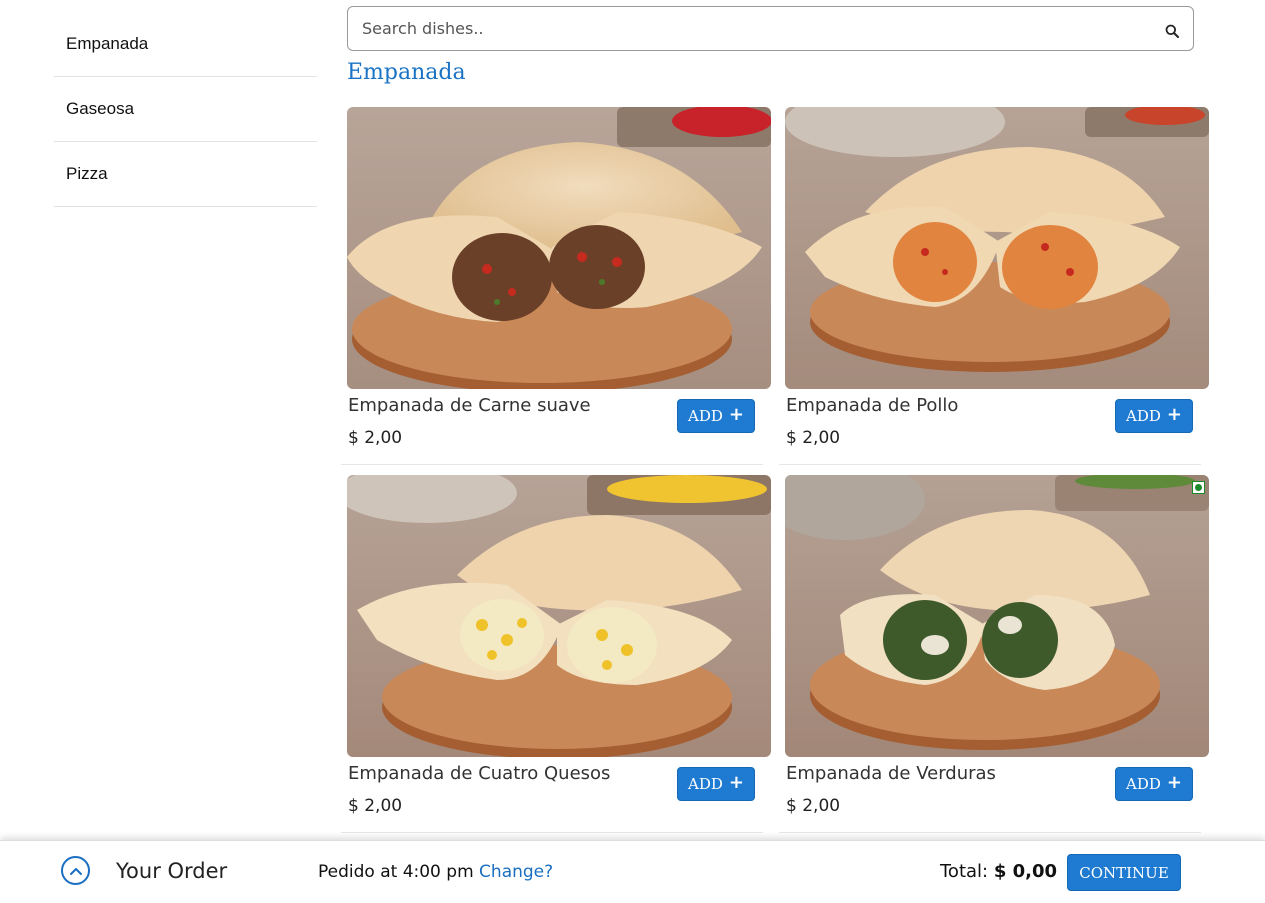 This screenshot has width=1265, height=903. I want to click on search-input, so click(762, 28).